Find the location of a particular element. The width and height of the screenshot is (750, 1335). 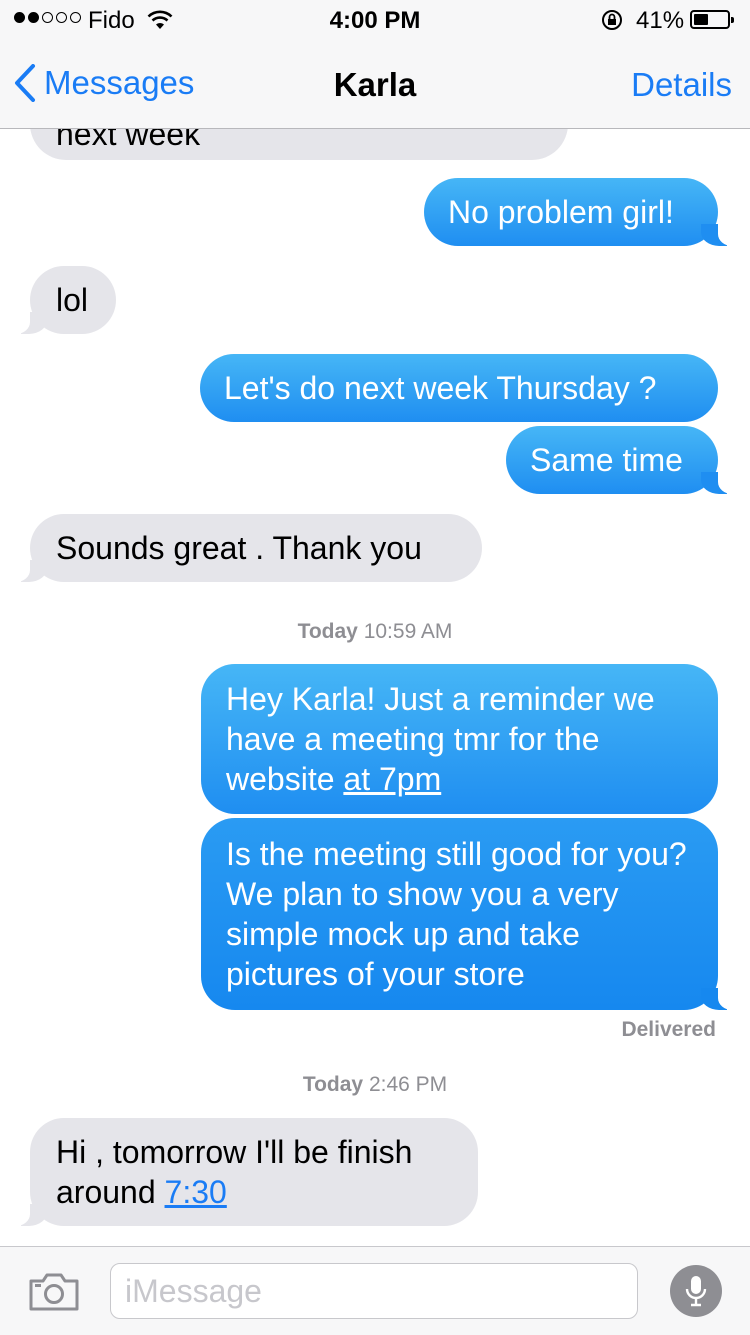

compose-bar is located at coordinates (375, 1290).